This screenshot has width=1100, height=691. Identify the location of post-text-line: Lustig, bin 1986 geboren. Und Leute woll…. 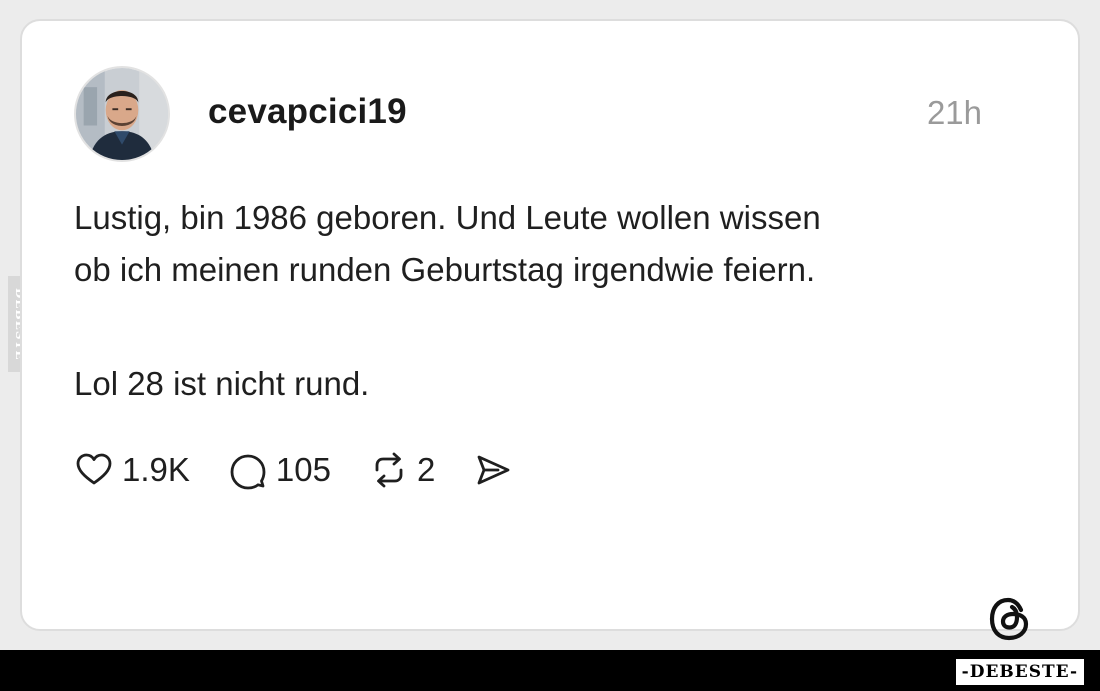
(447, 217).